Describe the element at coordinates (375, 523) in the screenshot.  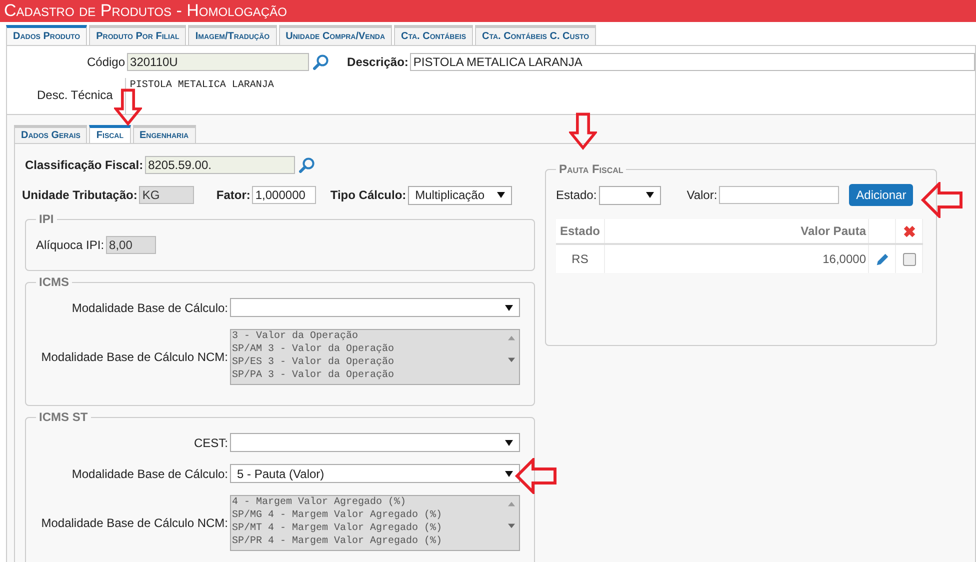
I see `list-box: 4 - Margem Valor Agregado (%) SP/MG 4 - Margem Valor Agregado (%) SP/MT 4 - Margem Valor Agregado (%) SP/PR 4 - Margem Valor Agregado (%)` at that location.